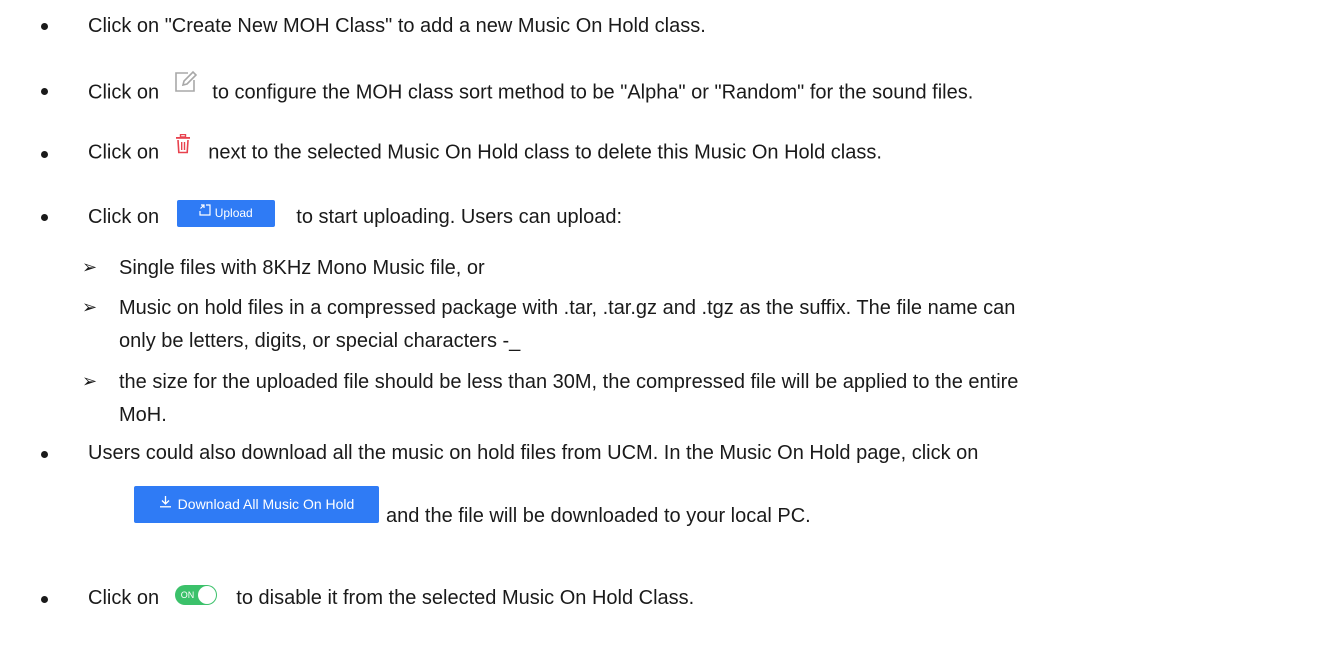 Image resolution: width=1336 pixels, height=647 pixels. Describe the element at coordinates (206, 594) in the screenshot. I see `toggle-knob` at that location.